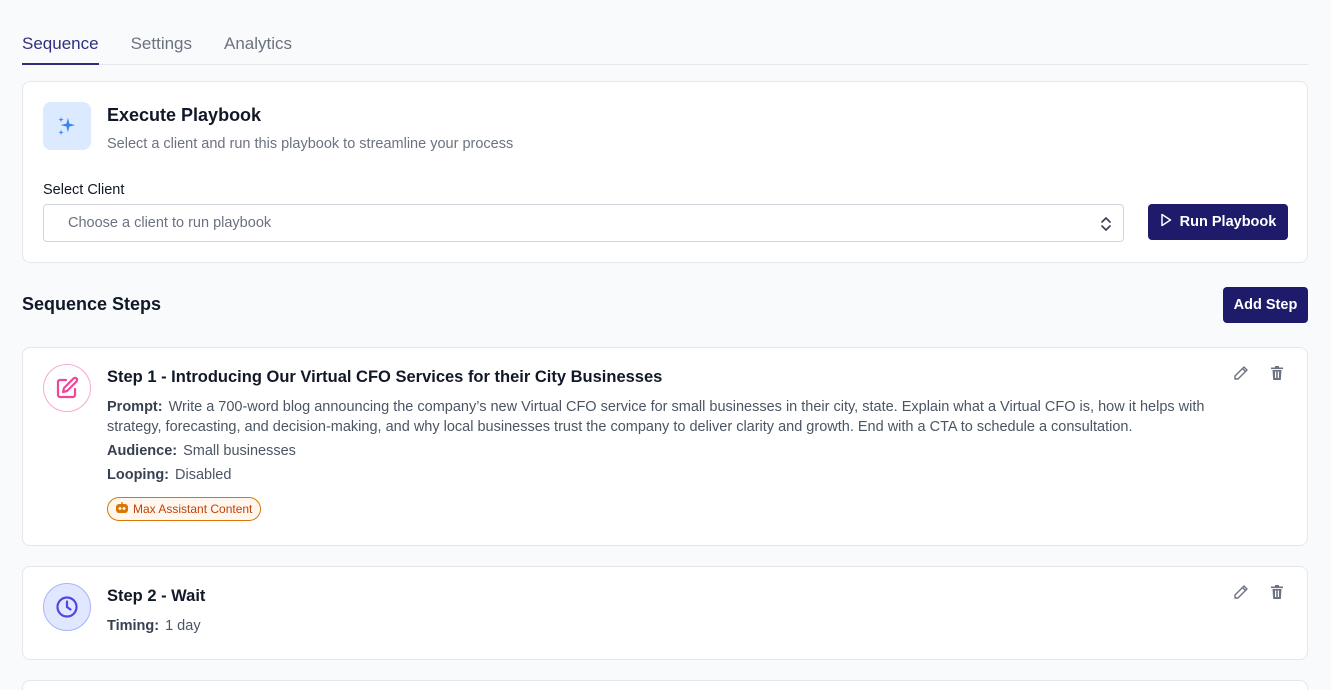  What do you see at coordinates (184, 115) in the screenshot?
I see `execute-playbook-title: Execute Playbook` at bounding box center [184, 115].